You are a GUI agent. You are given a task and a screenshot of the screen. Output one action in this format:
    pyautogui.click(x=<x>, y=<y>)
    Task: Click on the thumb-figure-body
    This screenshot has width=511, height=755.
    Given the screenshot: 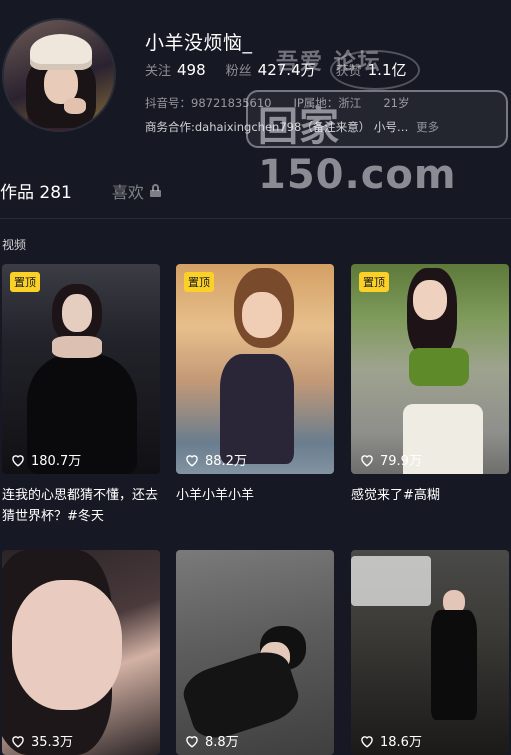 What is the action you would take?
    pyautogui.click(x=454, y=665)
    